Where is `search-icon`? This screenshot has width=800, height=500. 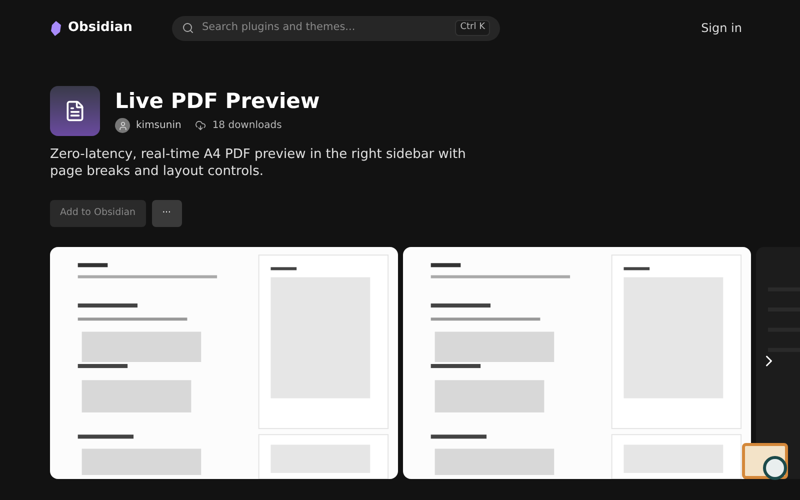 search-icon is located at coordinates (188, 28).